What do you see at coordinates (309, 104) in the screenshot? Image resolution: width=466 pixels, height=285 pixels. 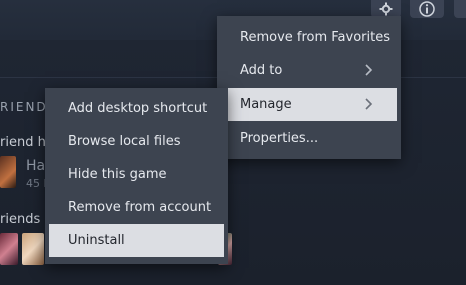 I see `menu-item-manage: Manage` at bounding box center [309, 104].